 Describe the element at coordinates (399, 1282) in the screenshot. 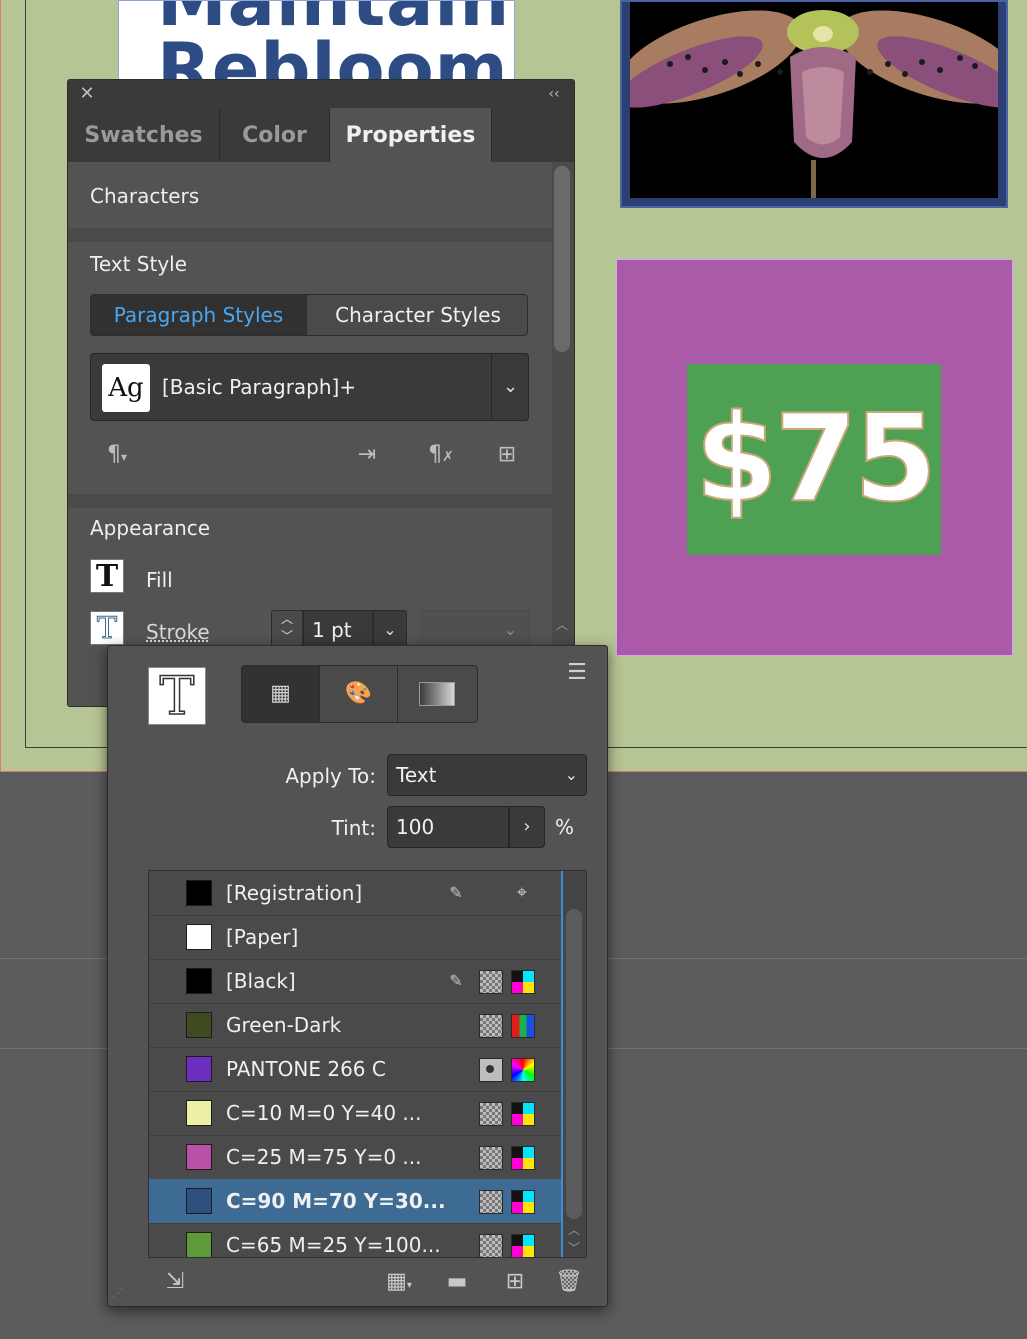

I see `swatch-view-icon: ▦▾` at that location.